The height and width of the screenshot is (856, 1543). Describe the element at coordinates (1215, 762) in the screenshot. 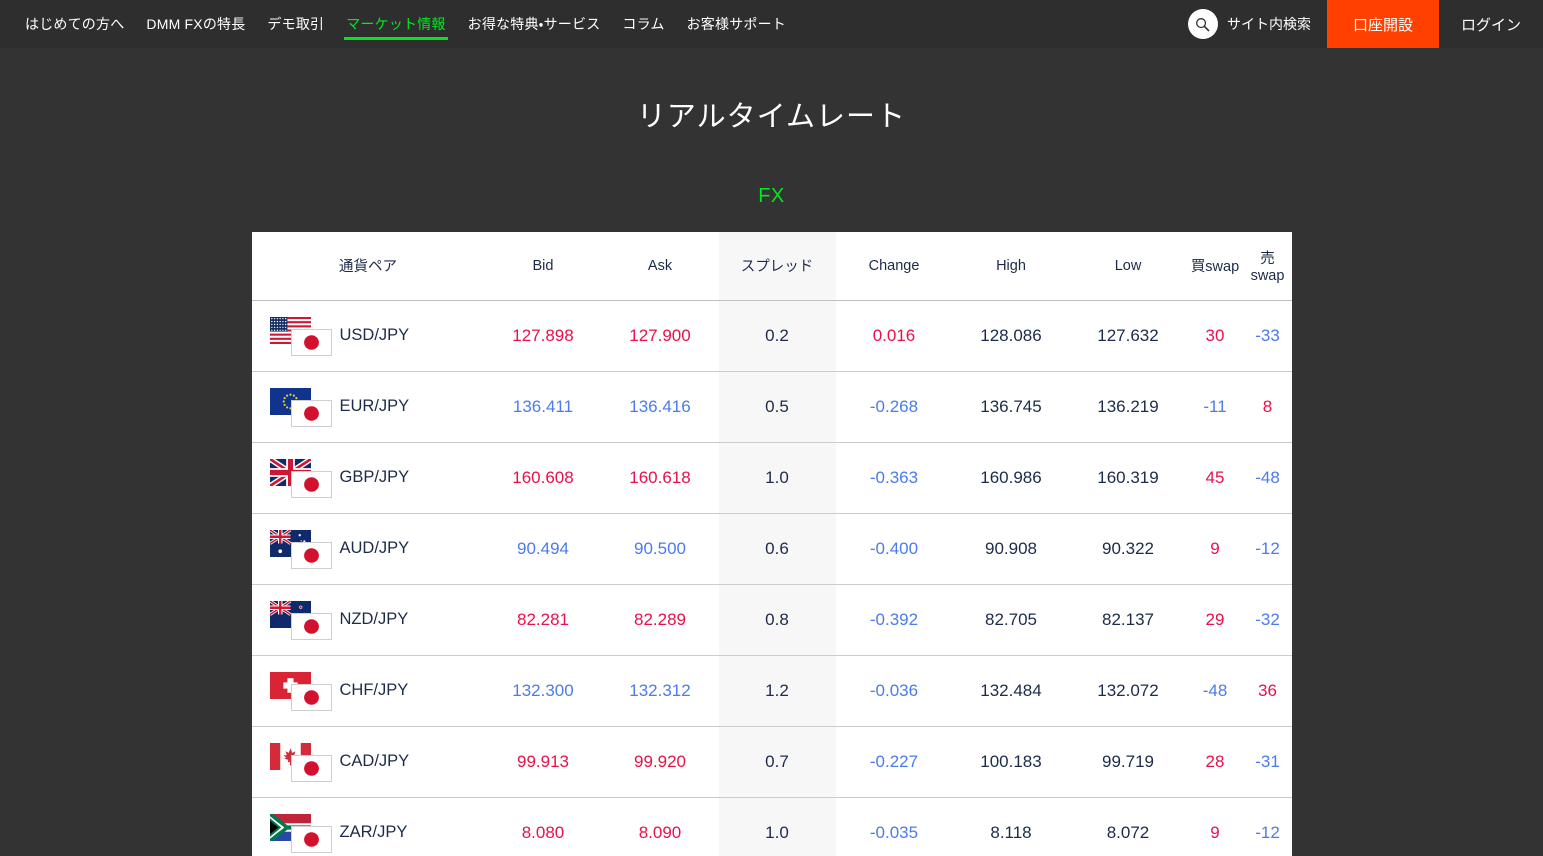

I see `cell-buy-swap: 28` at that location.